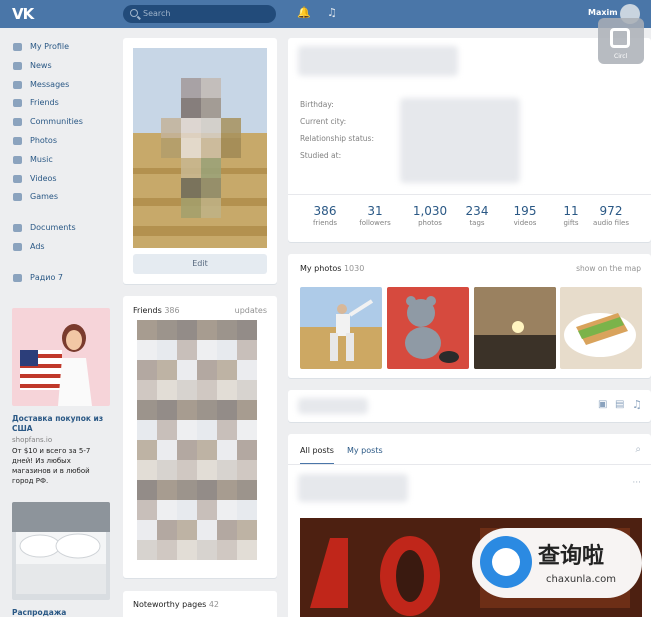  Describe the element at coordinates (43, 178) in the screenshot. I see `sidebar-item-label: Videos` at that location.